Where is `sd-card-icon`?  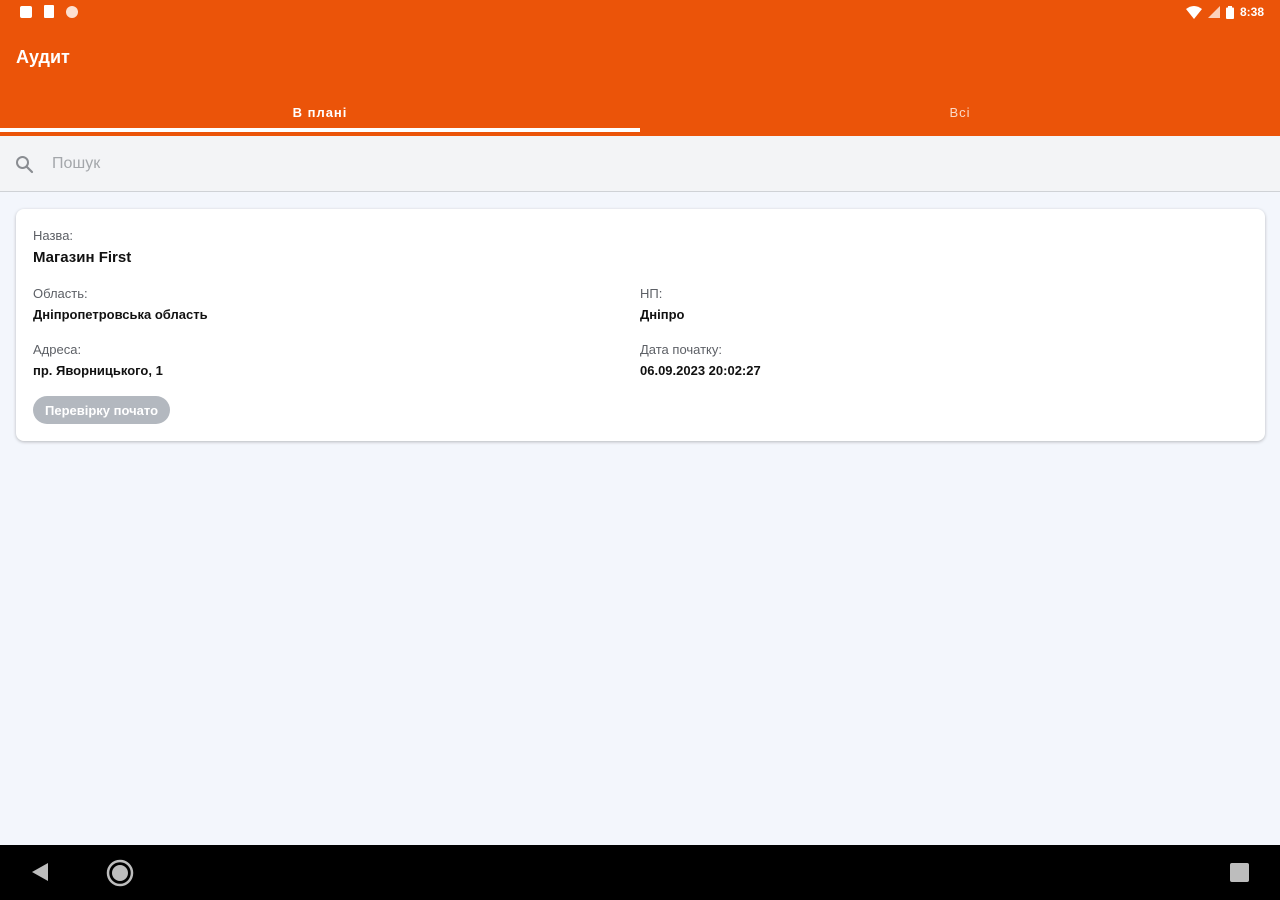 sd-card-icon is located at coordinates (49, 11).